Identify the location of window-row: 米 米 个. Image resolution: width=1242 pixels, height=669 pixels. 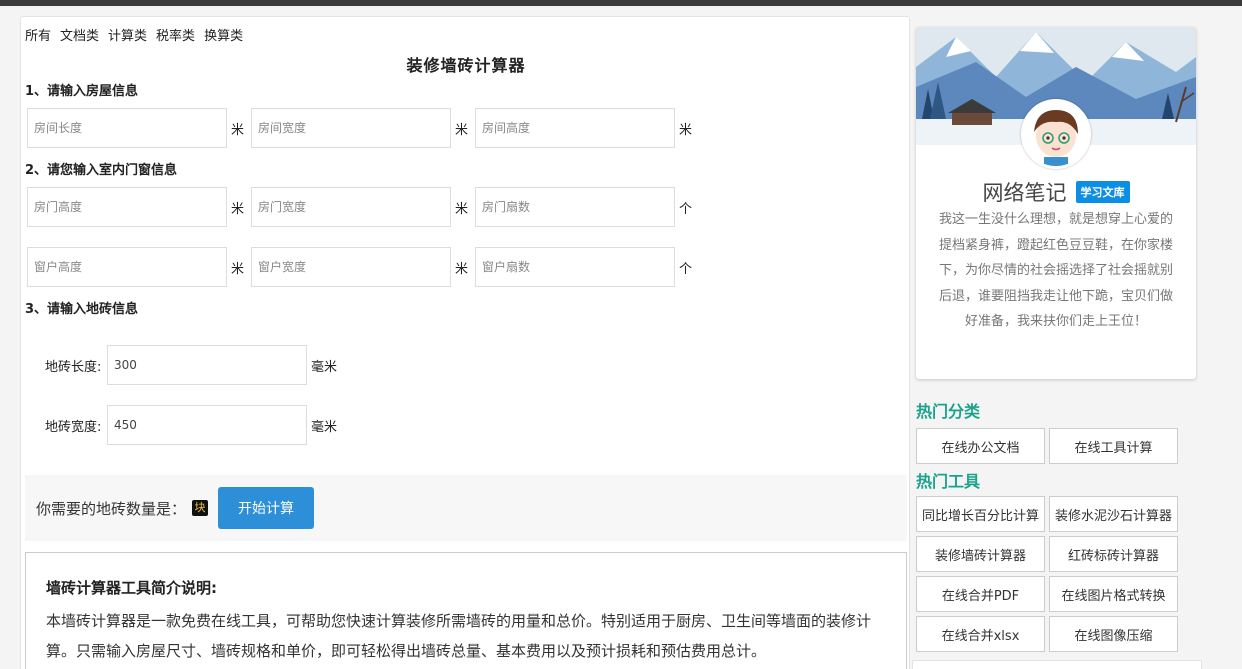
(363, 267).